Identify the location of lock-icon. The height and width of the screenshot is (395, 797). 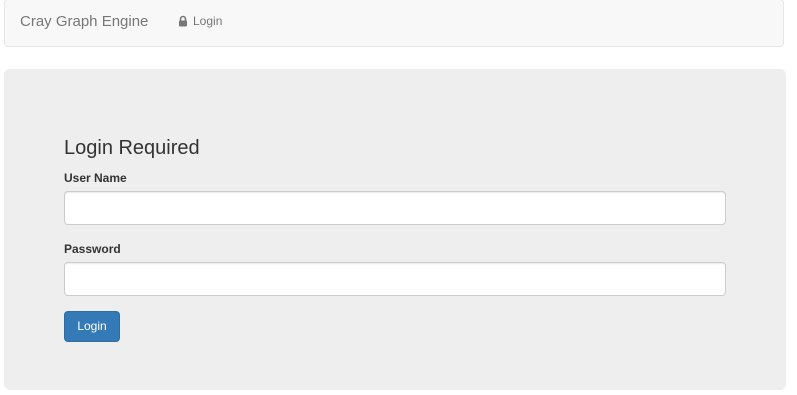
(183, 21).